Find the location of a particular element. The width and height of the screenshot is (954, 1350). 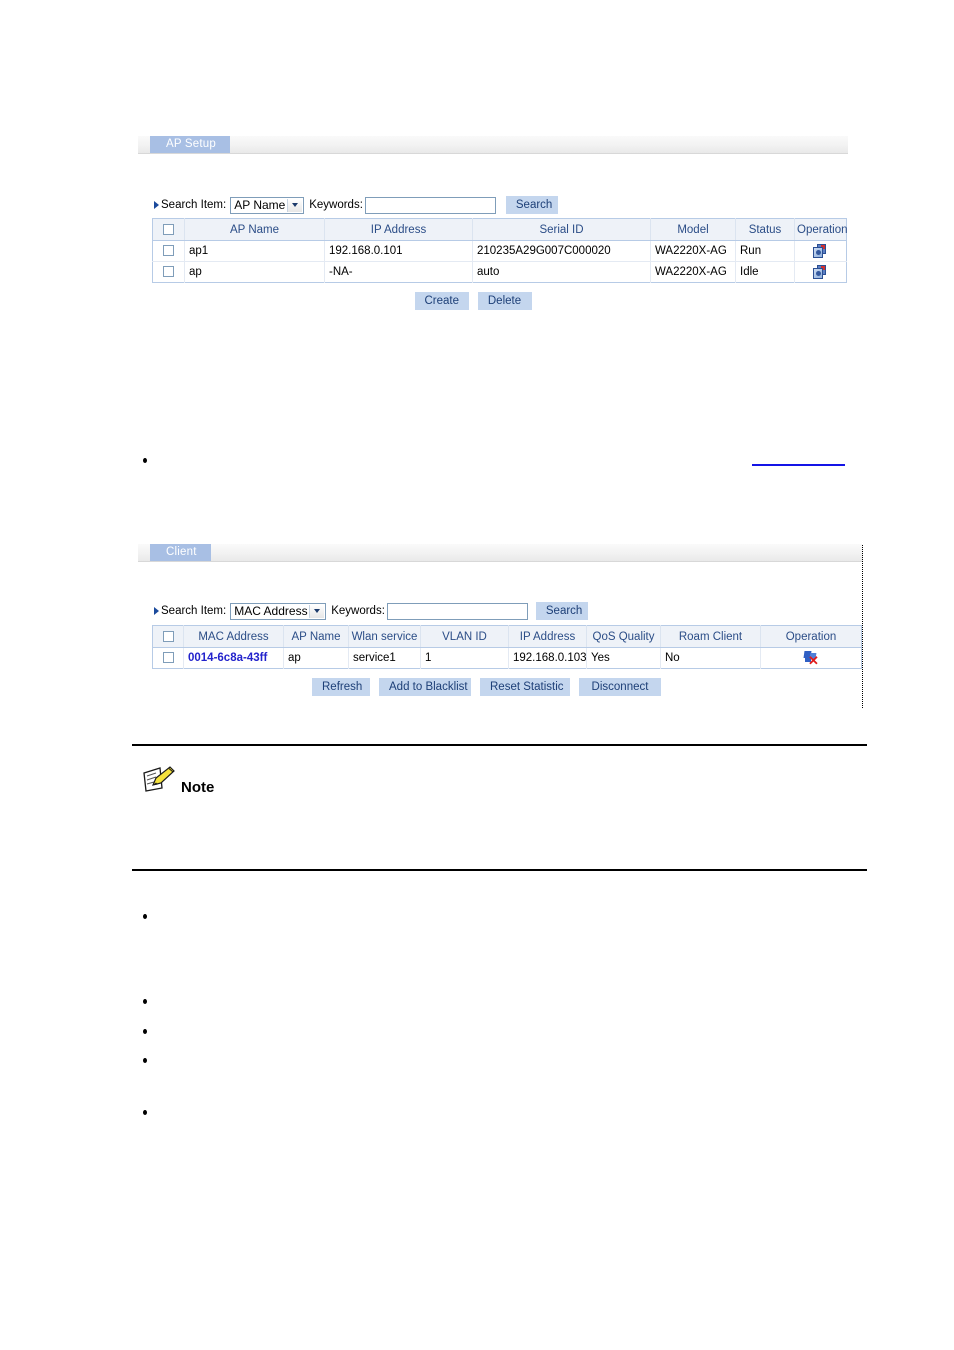

client-row-wlan-service: service1 is located at coordinates (384, 658).